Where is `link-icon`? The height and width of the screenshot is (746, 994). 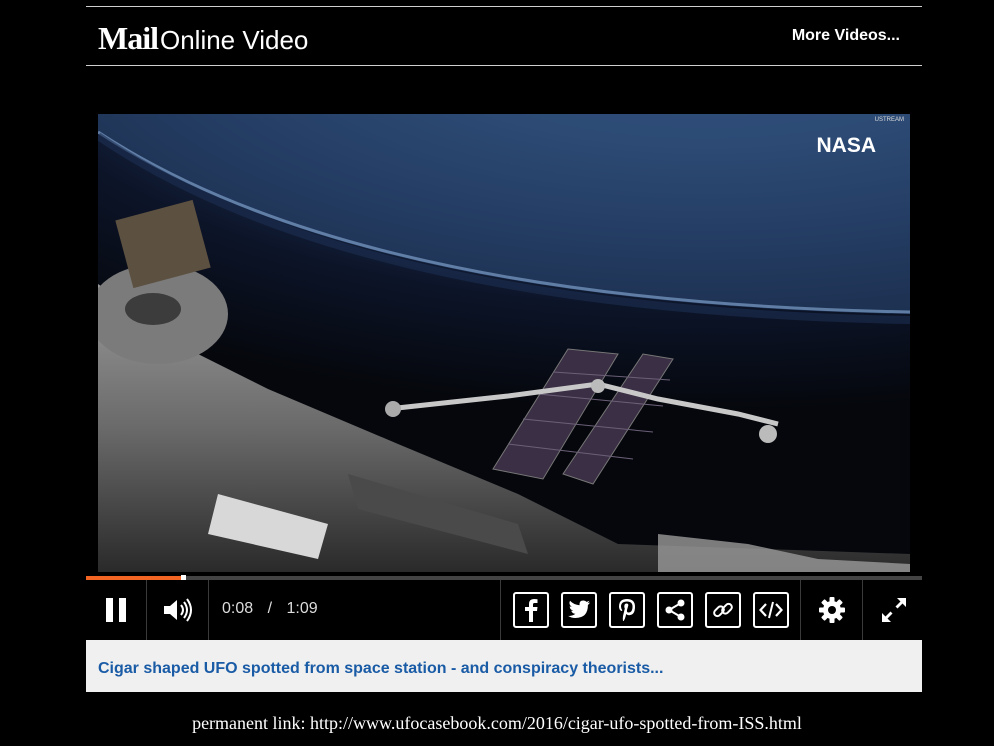
link-icon is located at coordinates (723, 610).